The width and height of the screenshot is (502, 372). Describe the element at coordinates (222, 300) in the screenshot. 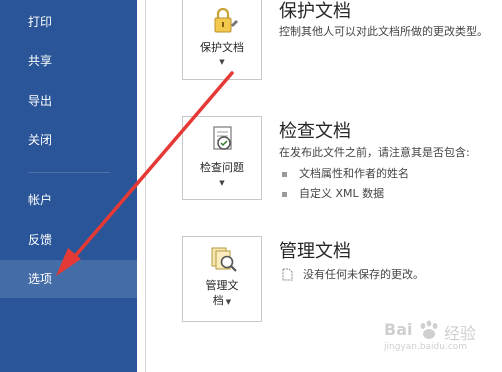

I see `manage-document-label-line2: 档 ▼` at that location.